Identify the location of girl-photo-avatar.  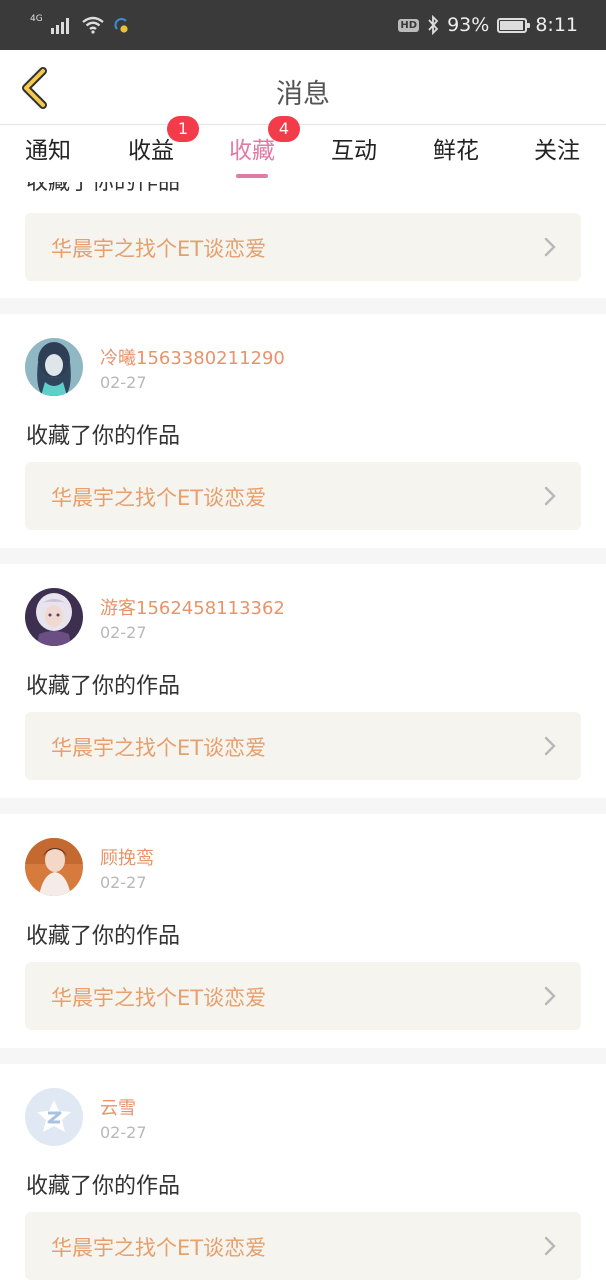
(54, 867).